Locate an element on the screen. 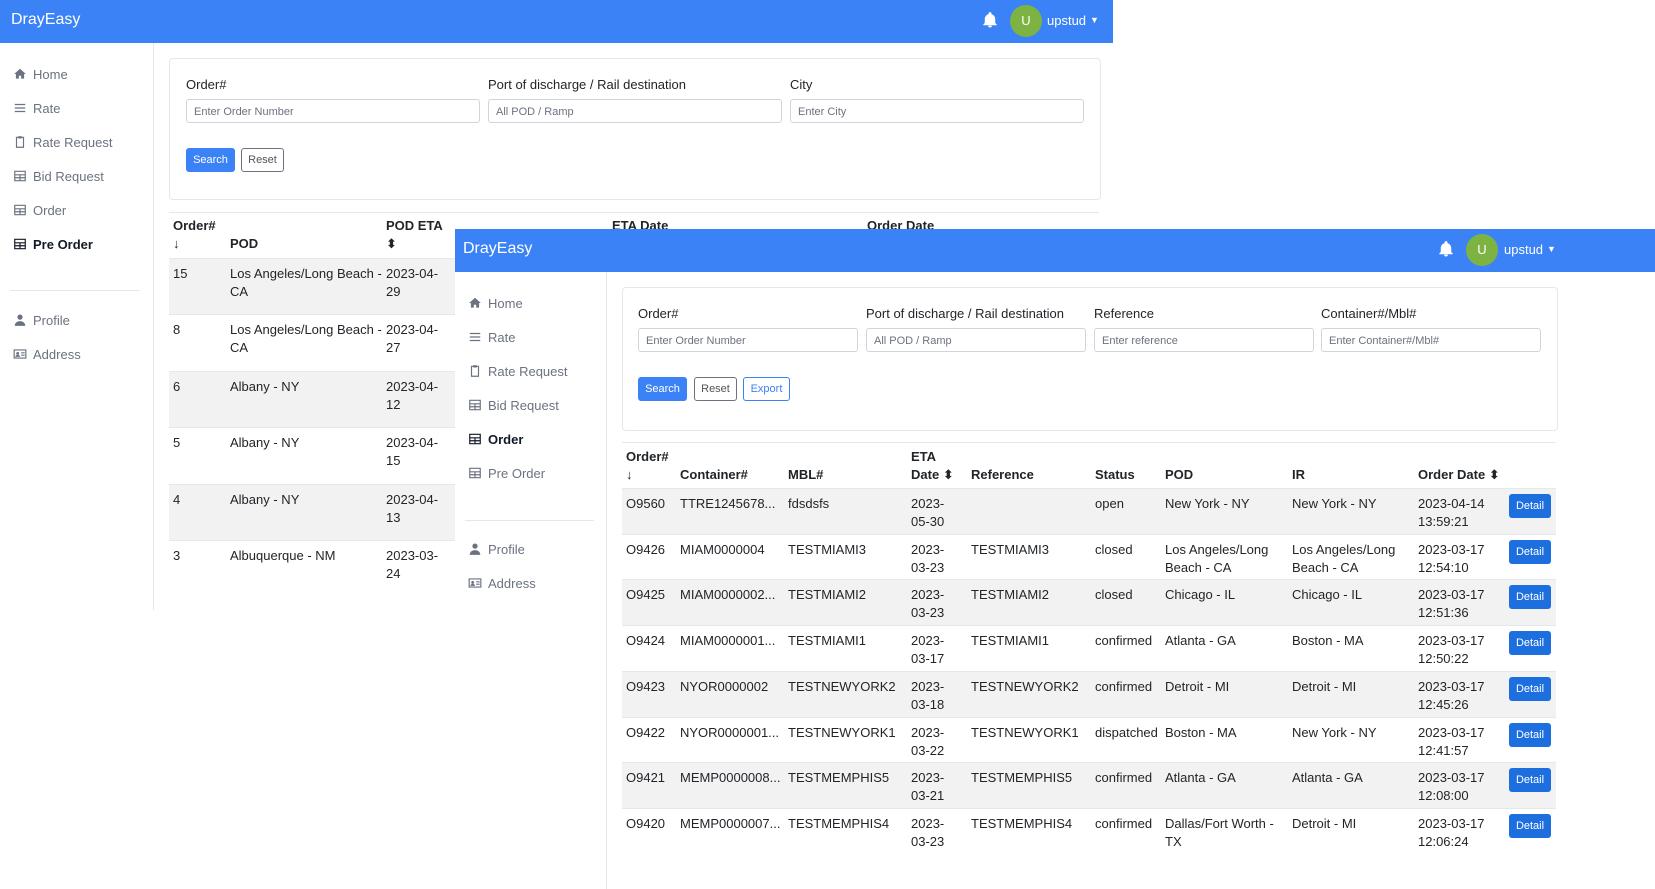 The width and height of the screenshot is (1655, 889). order-cell: O9423 is located at coordinates (645, 687).